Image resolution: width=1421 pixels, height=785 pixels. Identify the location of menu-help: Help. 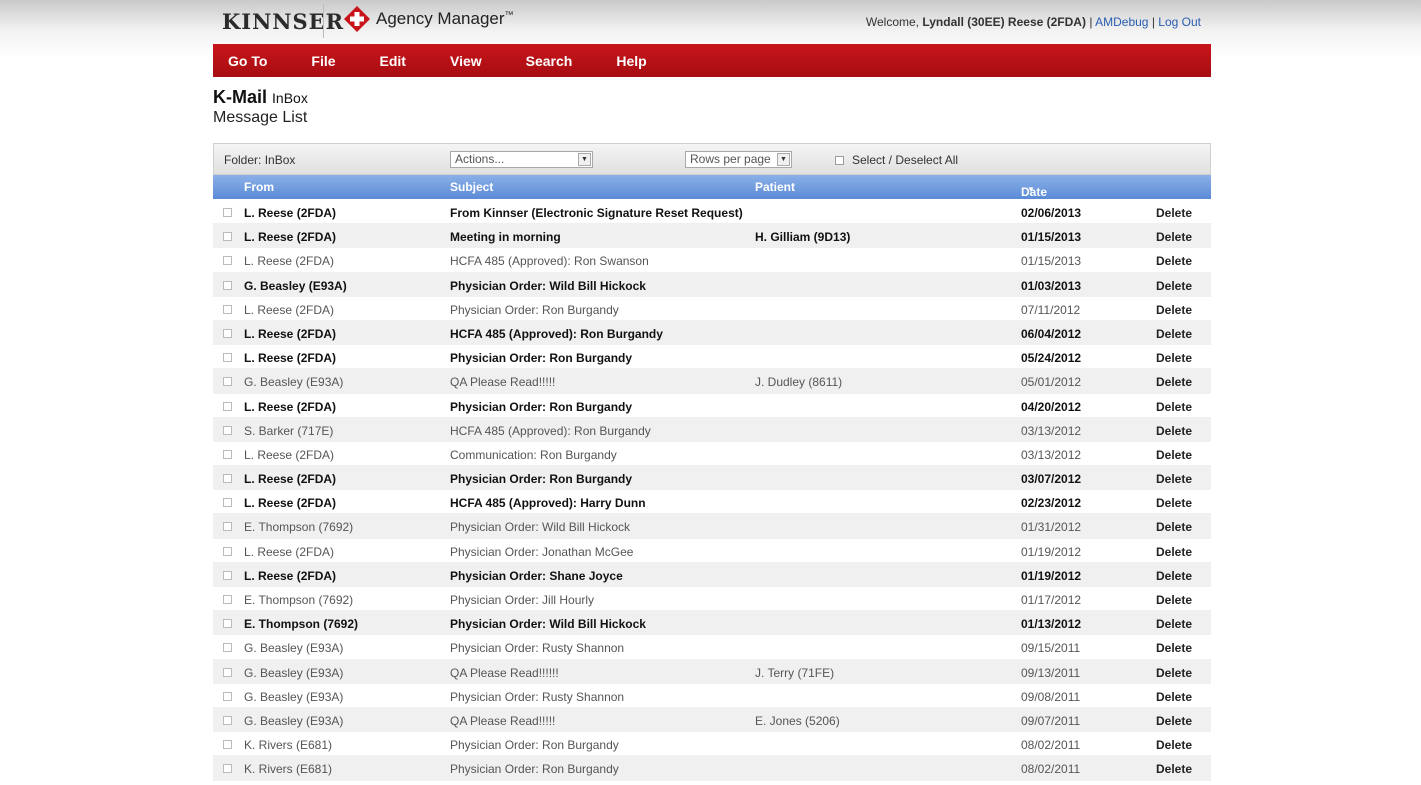
(631, 61).